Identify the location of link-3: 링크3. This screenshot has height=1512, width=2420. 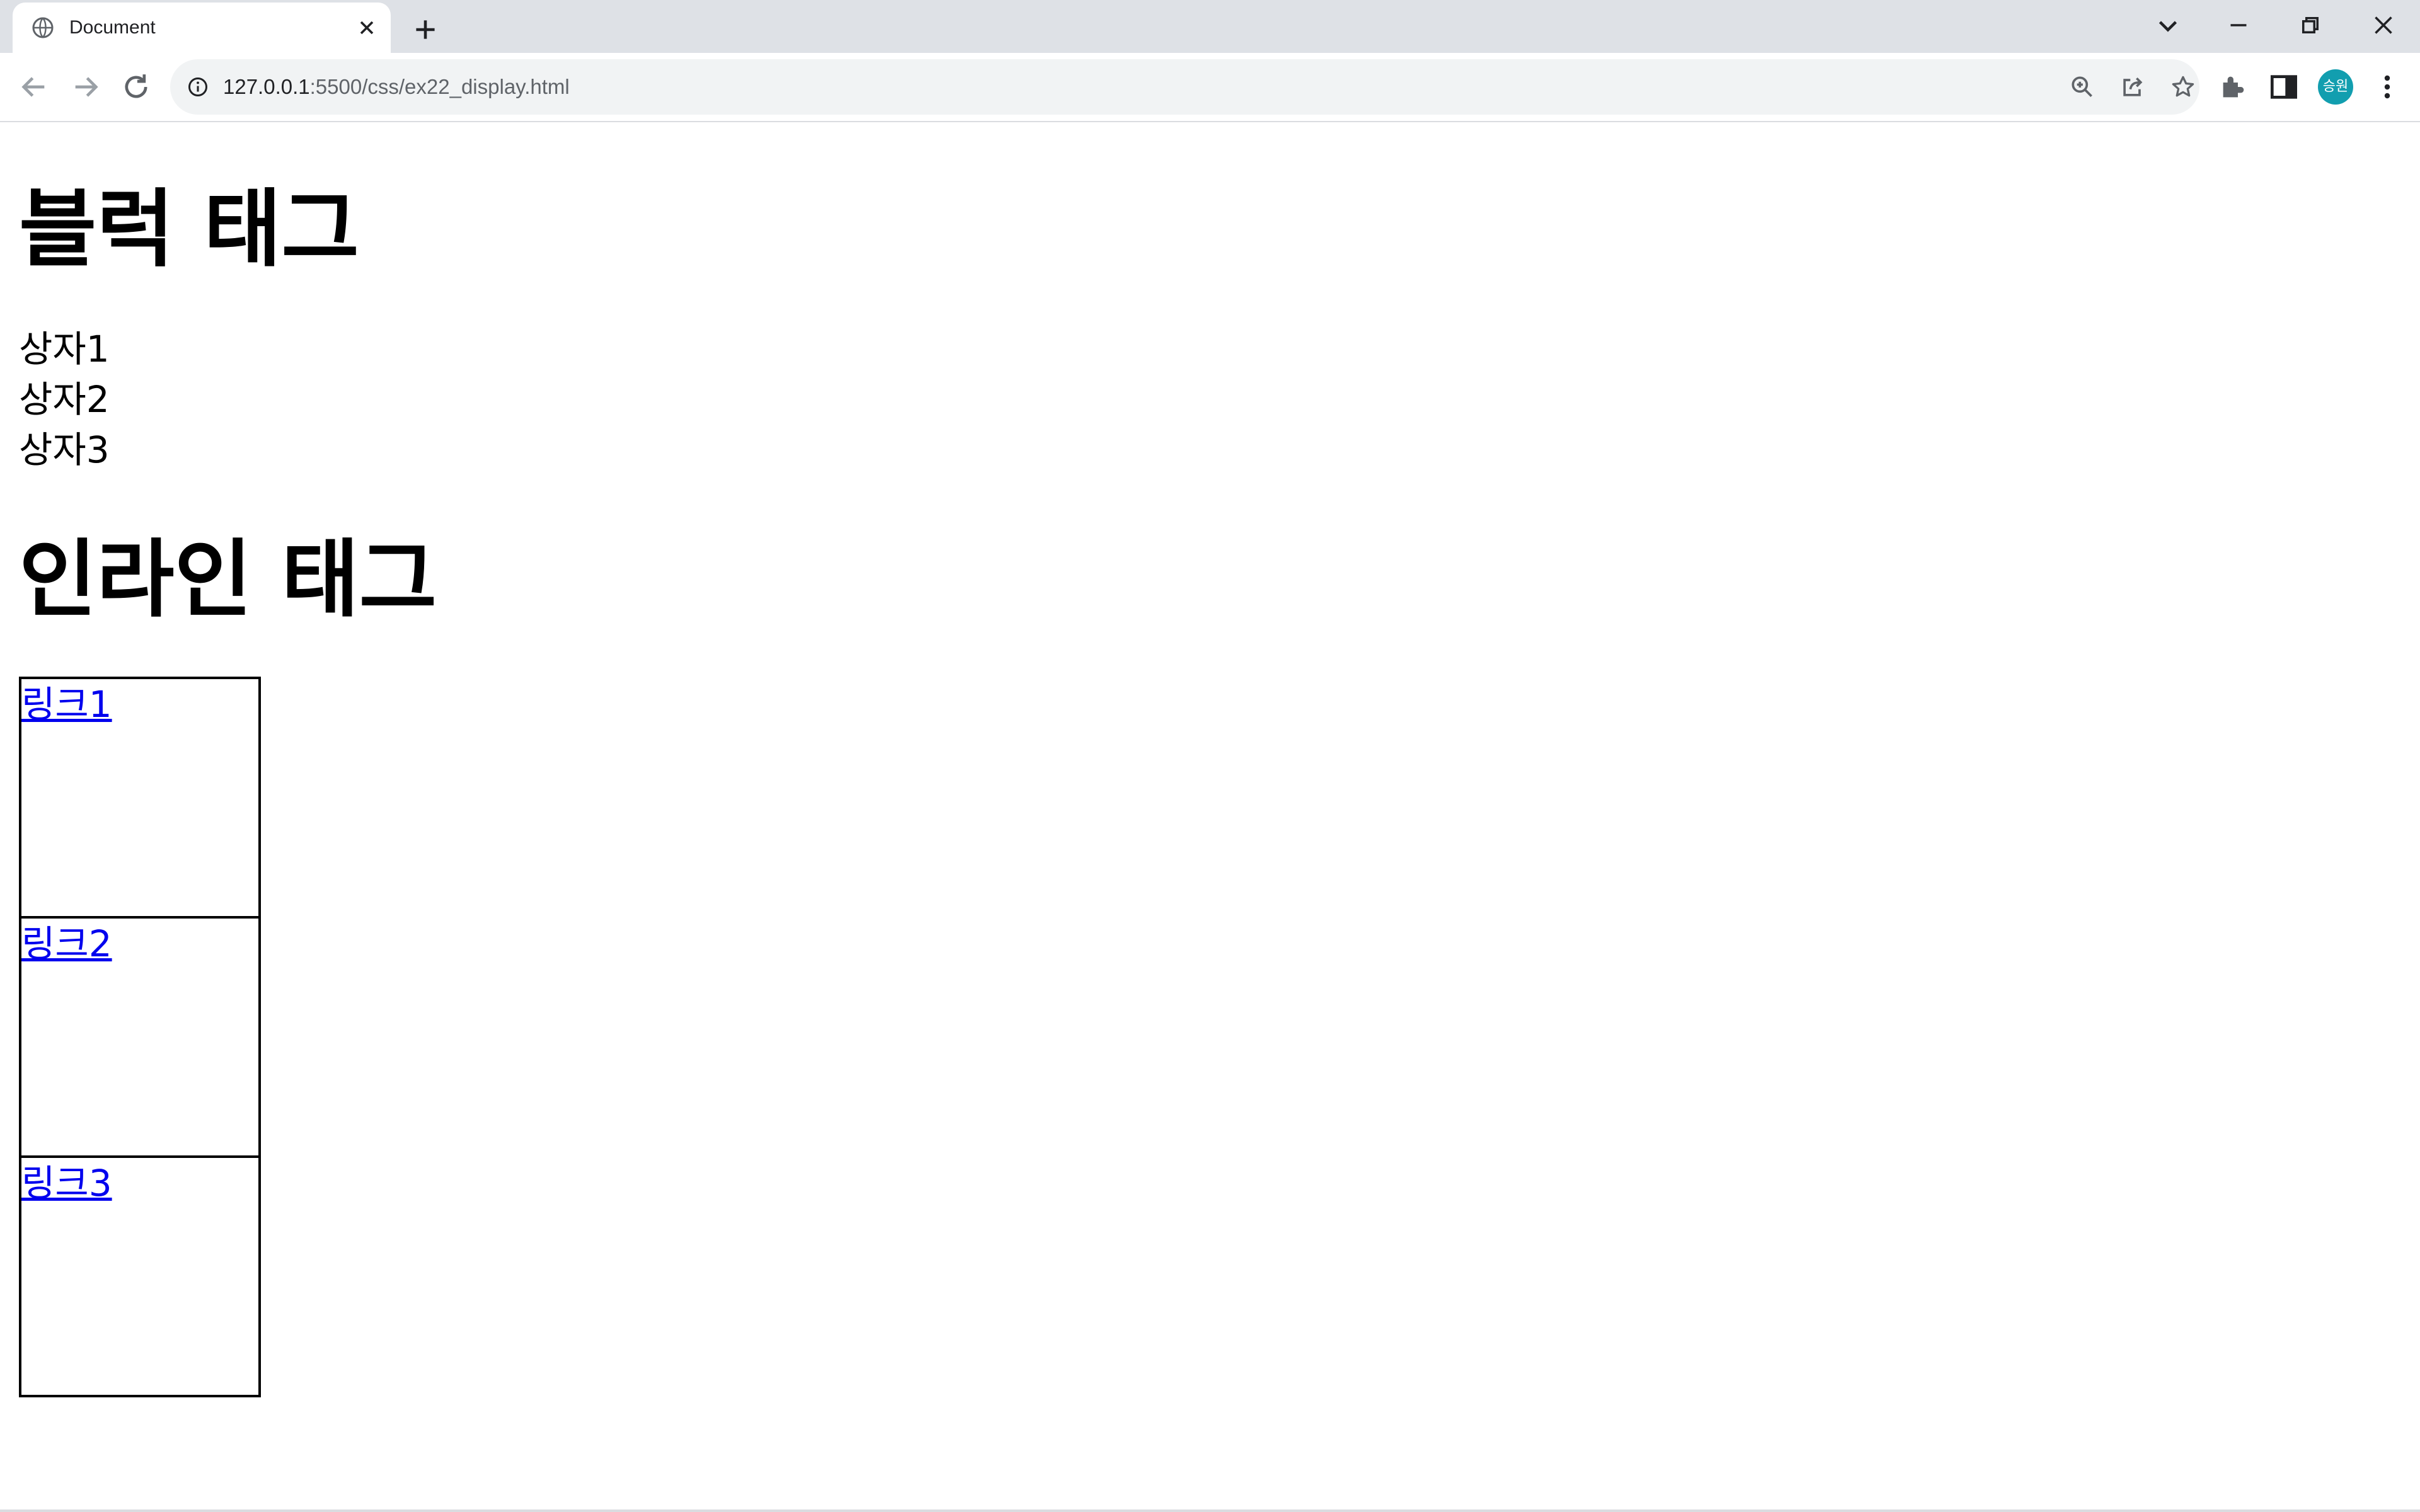
(139, 1183).